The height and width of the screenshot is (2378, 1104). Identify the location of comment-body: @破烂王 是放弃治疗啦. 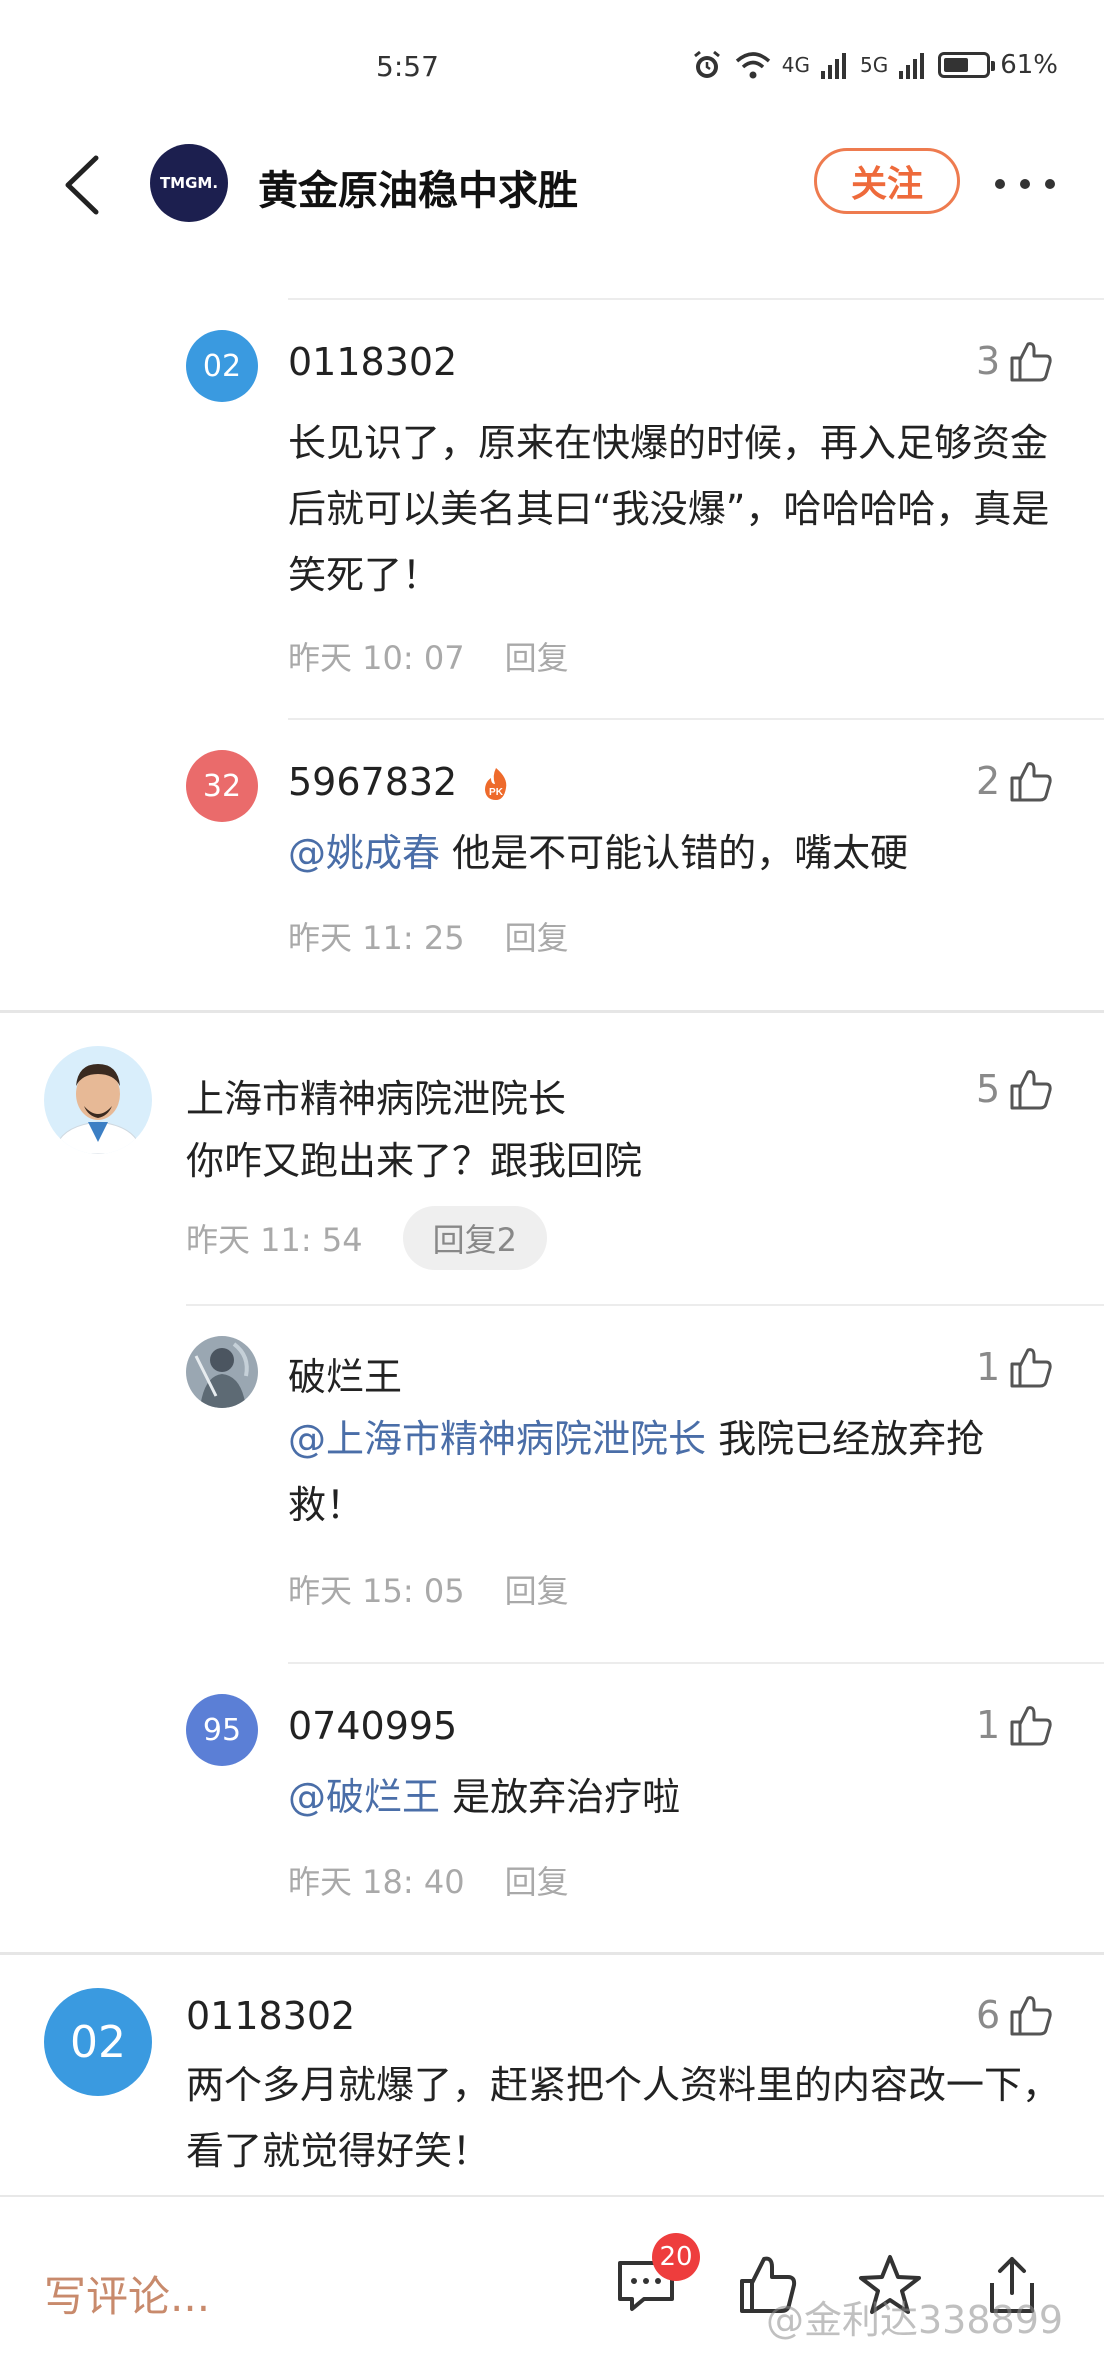
(673, 1797).